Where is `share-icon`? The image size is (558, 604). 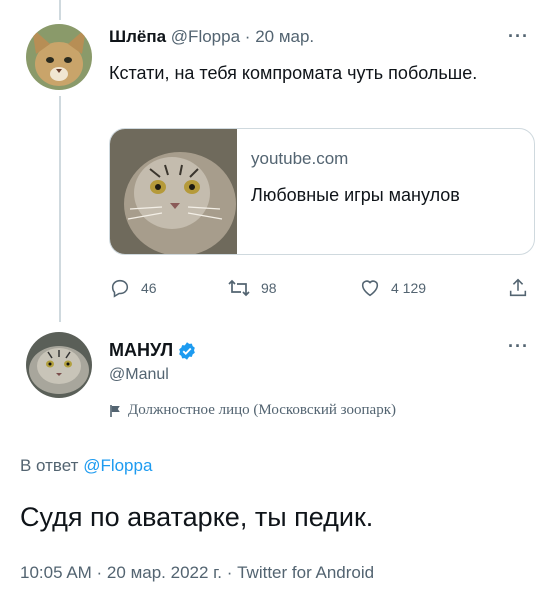
share-icon is located at coordinates (518, 287).